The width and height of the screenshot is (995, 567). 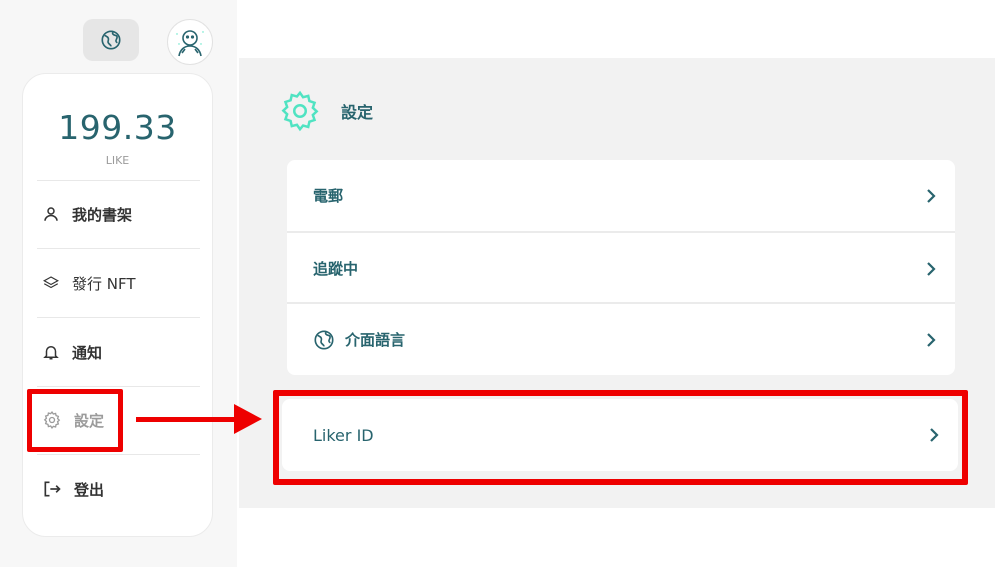 What do you see at coordinates (51, 282) in the screenshot?
I see `layers-icon` at bounding box center [51, 282].